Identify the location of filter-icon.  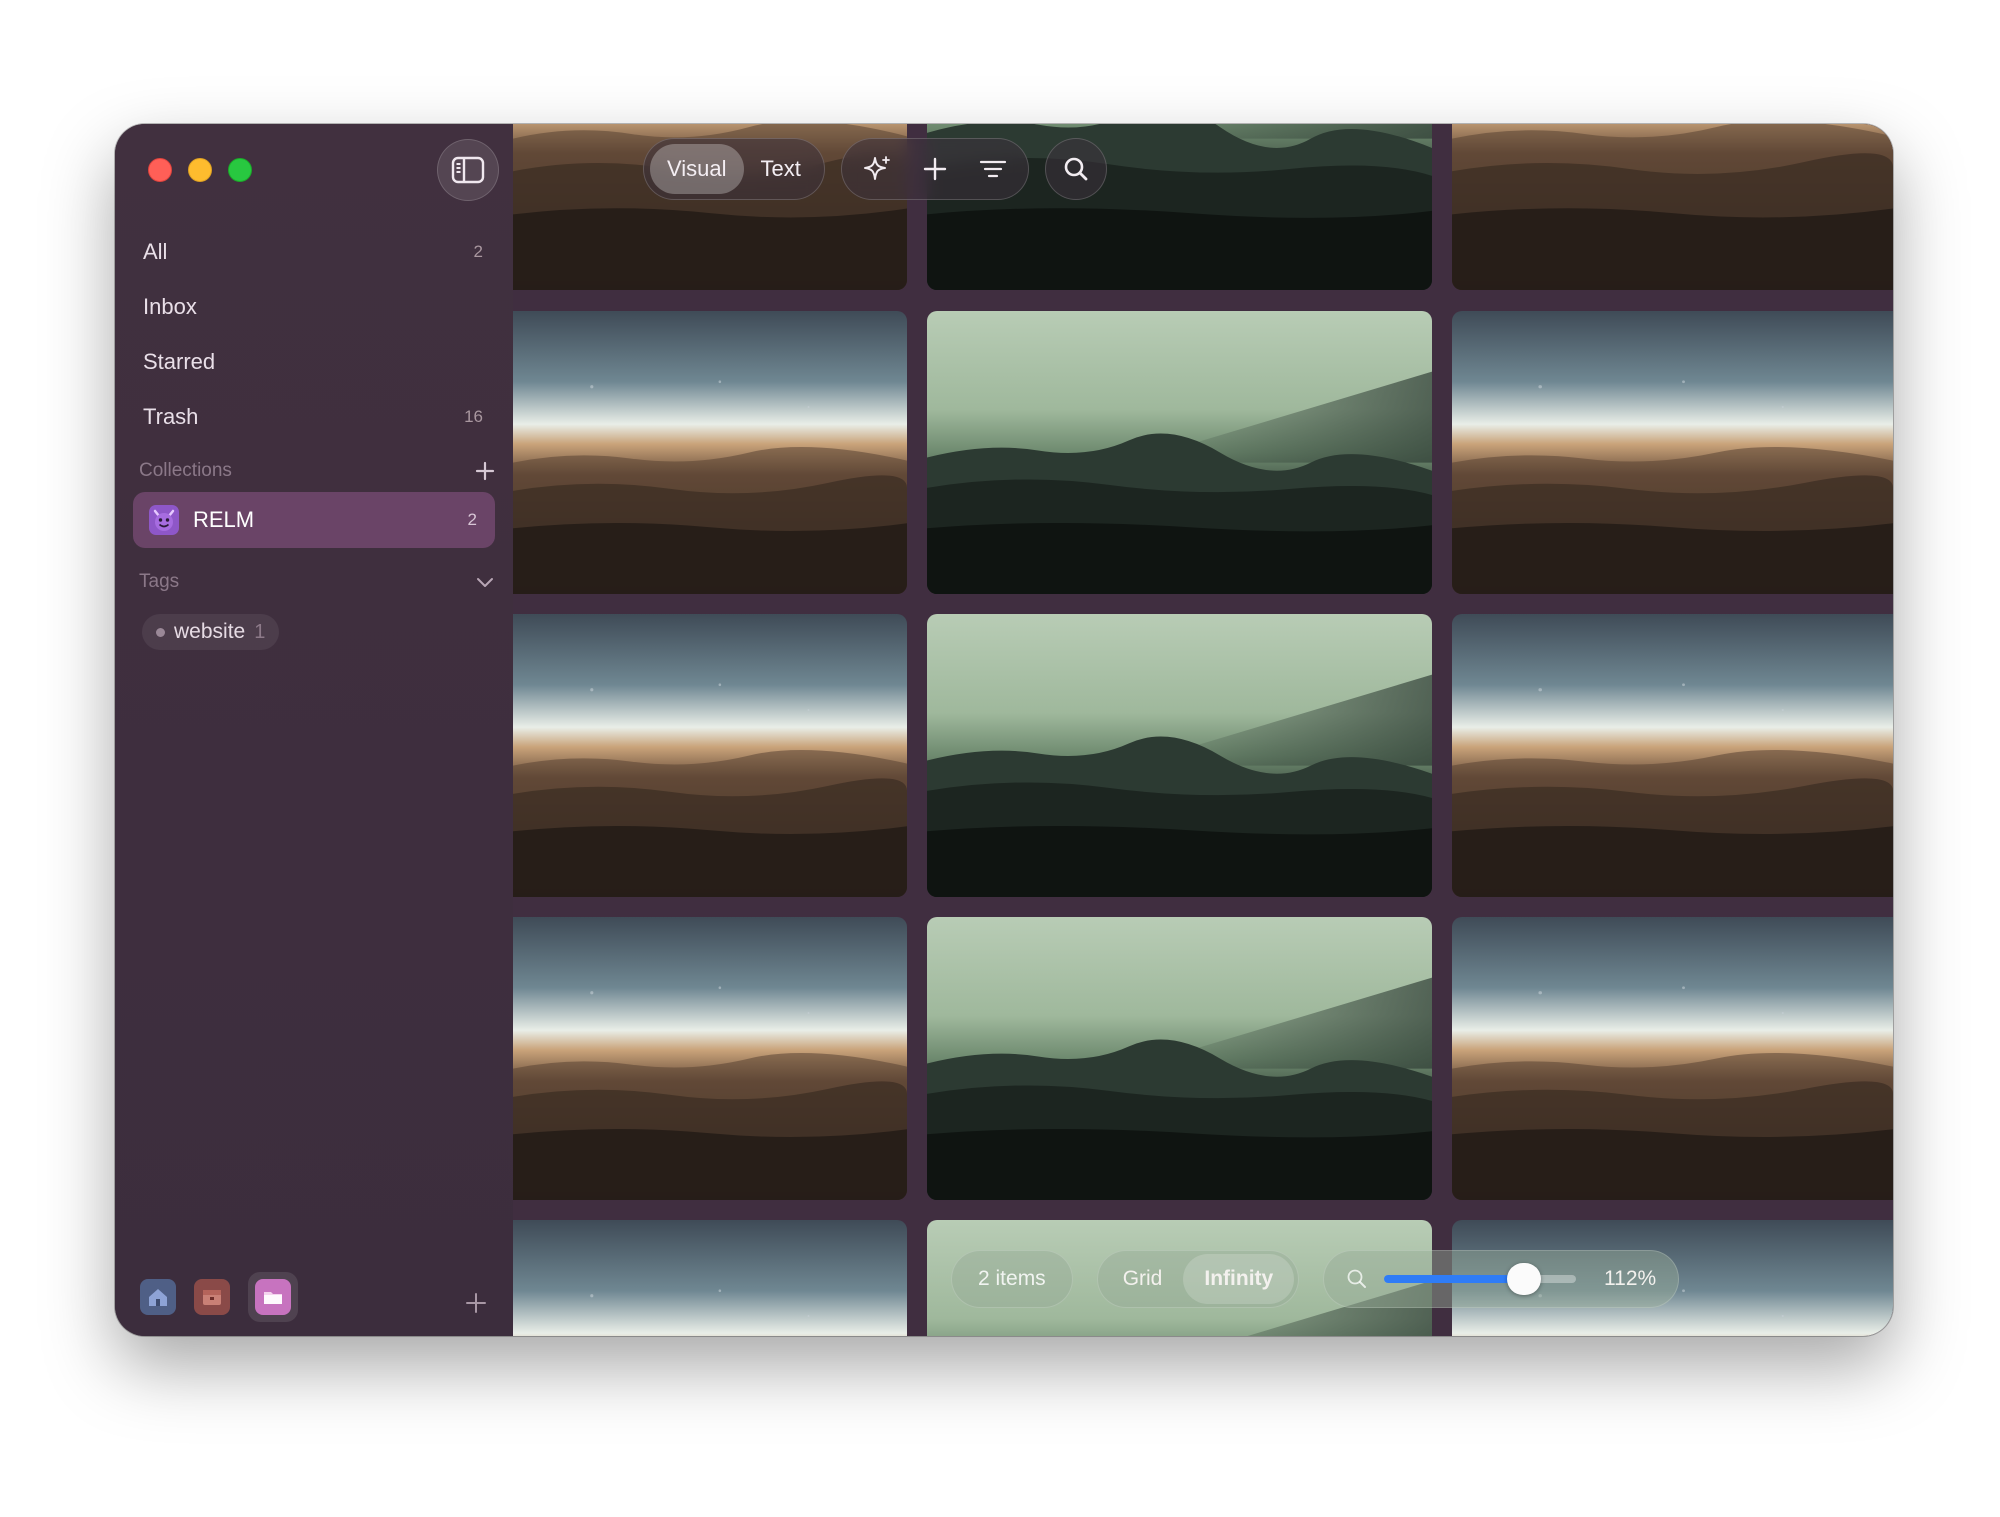
(992, 169).